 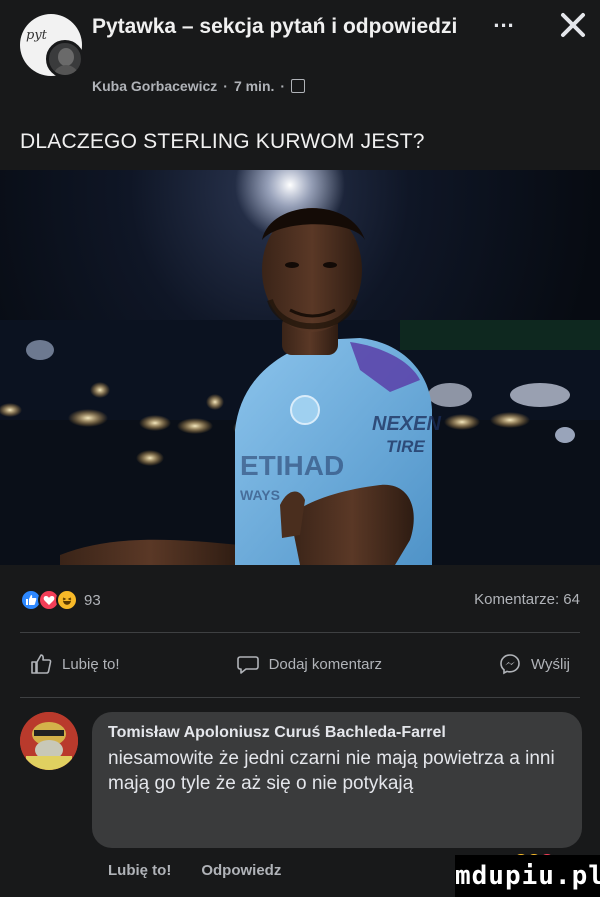 I want to click on comment-reply-button: Odpowiedz, so click(x=241, y=870).